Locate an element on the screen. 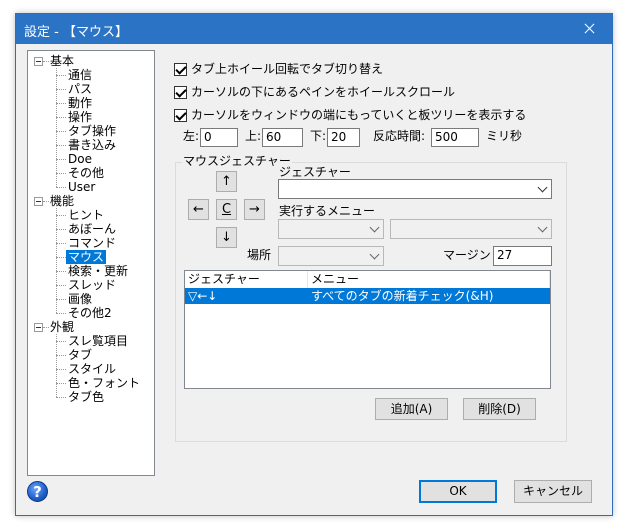  left-field: 0 is located at coordinates (219, 137).